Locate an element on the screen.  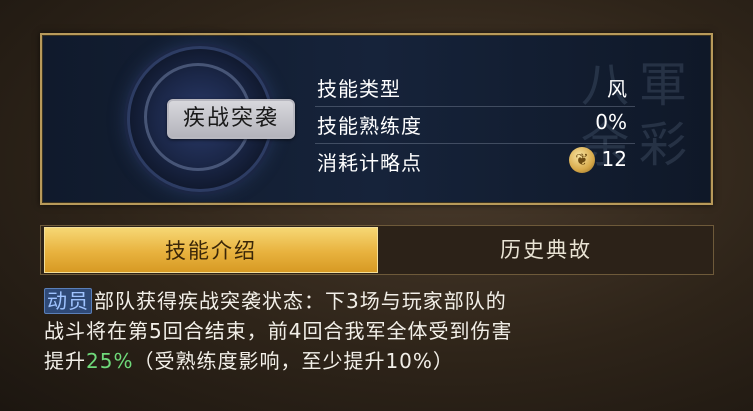
desc-line-3-prefix: 提升 is located at coordinates (65, 361).